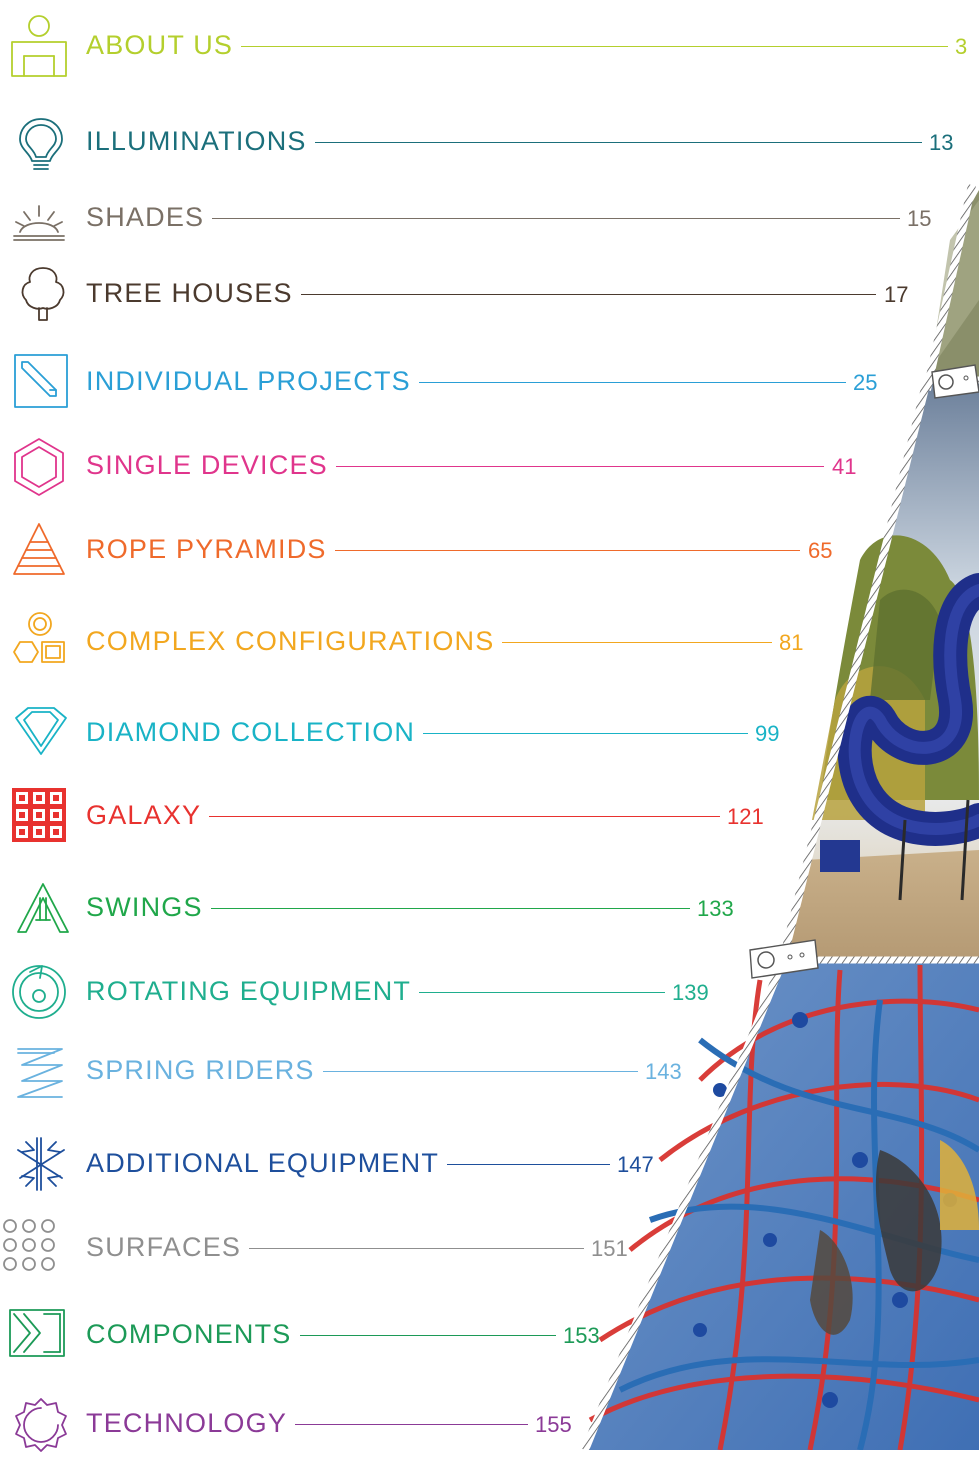  I want to click on toc-page-number: 13, so click(941, 142).